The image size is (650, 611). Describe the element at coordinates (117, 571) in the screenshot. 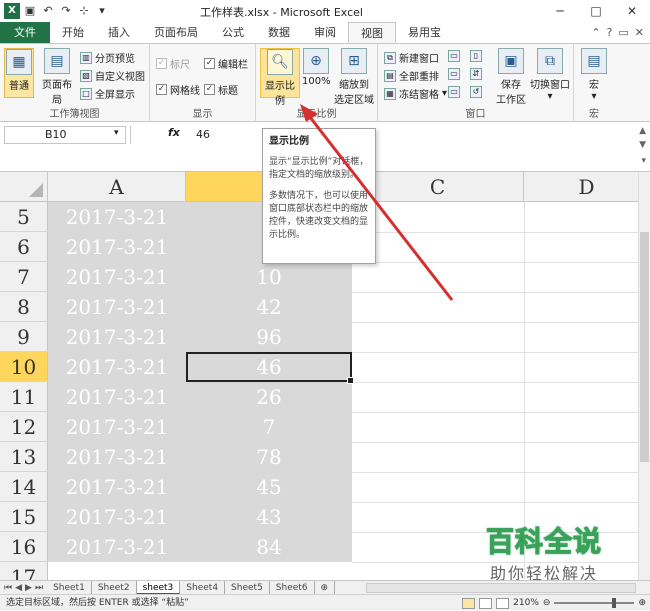

I see `cell-date` at that location.